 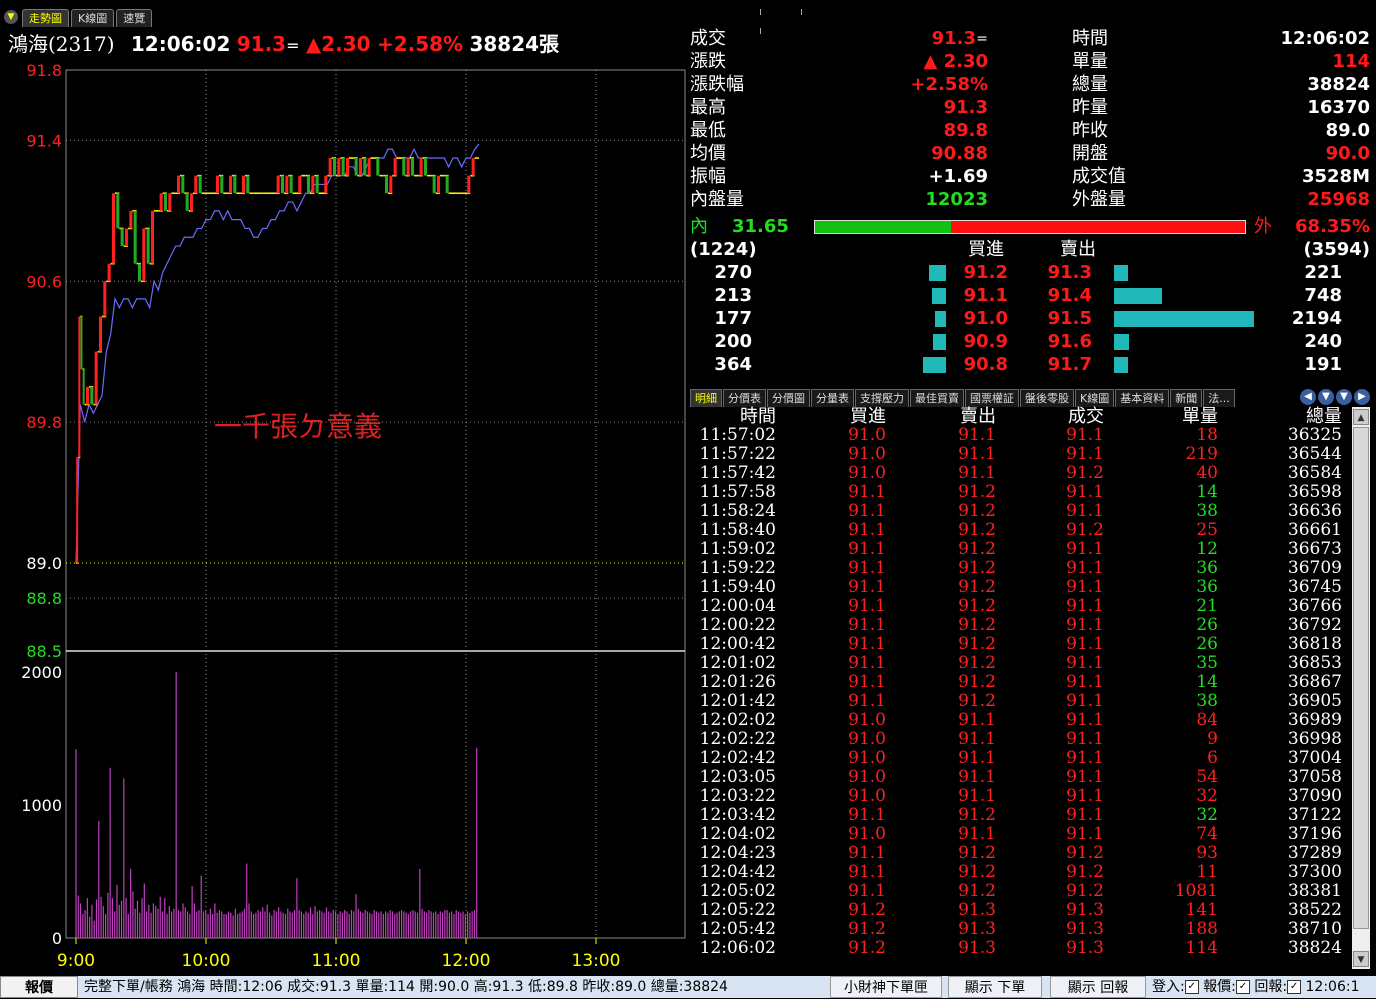 What do you see at coordinates (1047, 398) in the screenshot?
I see `tab-detail-7: 盤後零股` at bounding box center [1047, 398].